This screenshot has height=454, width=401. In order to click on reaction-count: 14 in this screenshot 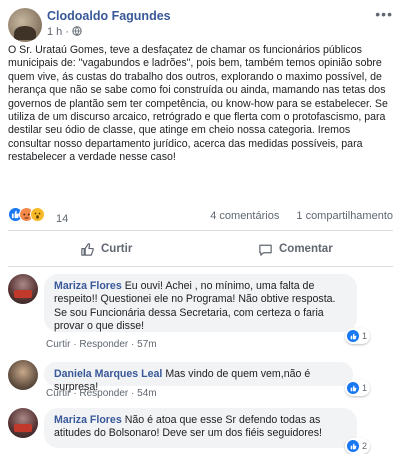, I will do `click(62, 219)`.